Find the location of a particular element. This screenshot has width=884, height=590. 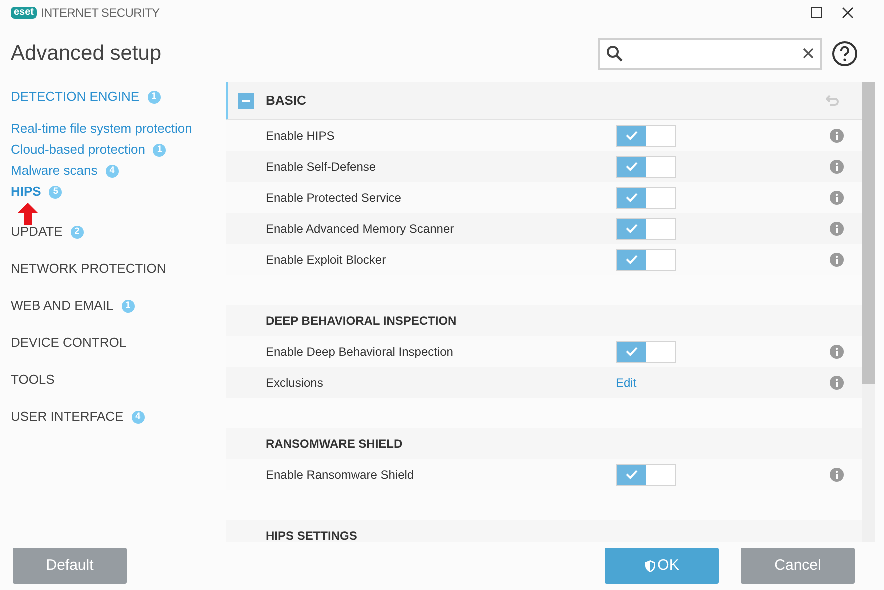

sidebar-item: Cloud-based protection is located at coordinates (78, 150).